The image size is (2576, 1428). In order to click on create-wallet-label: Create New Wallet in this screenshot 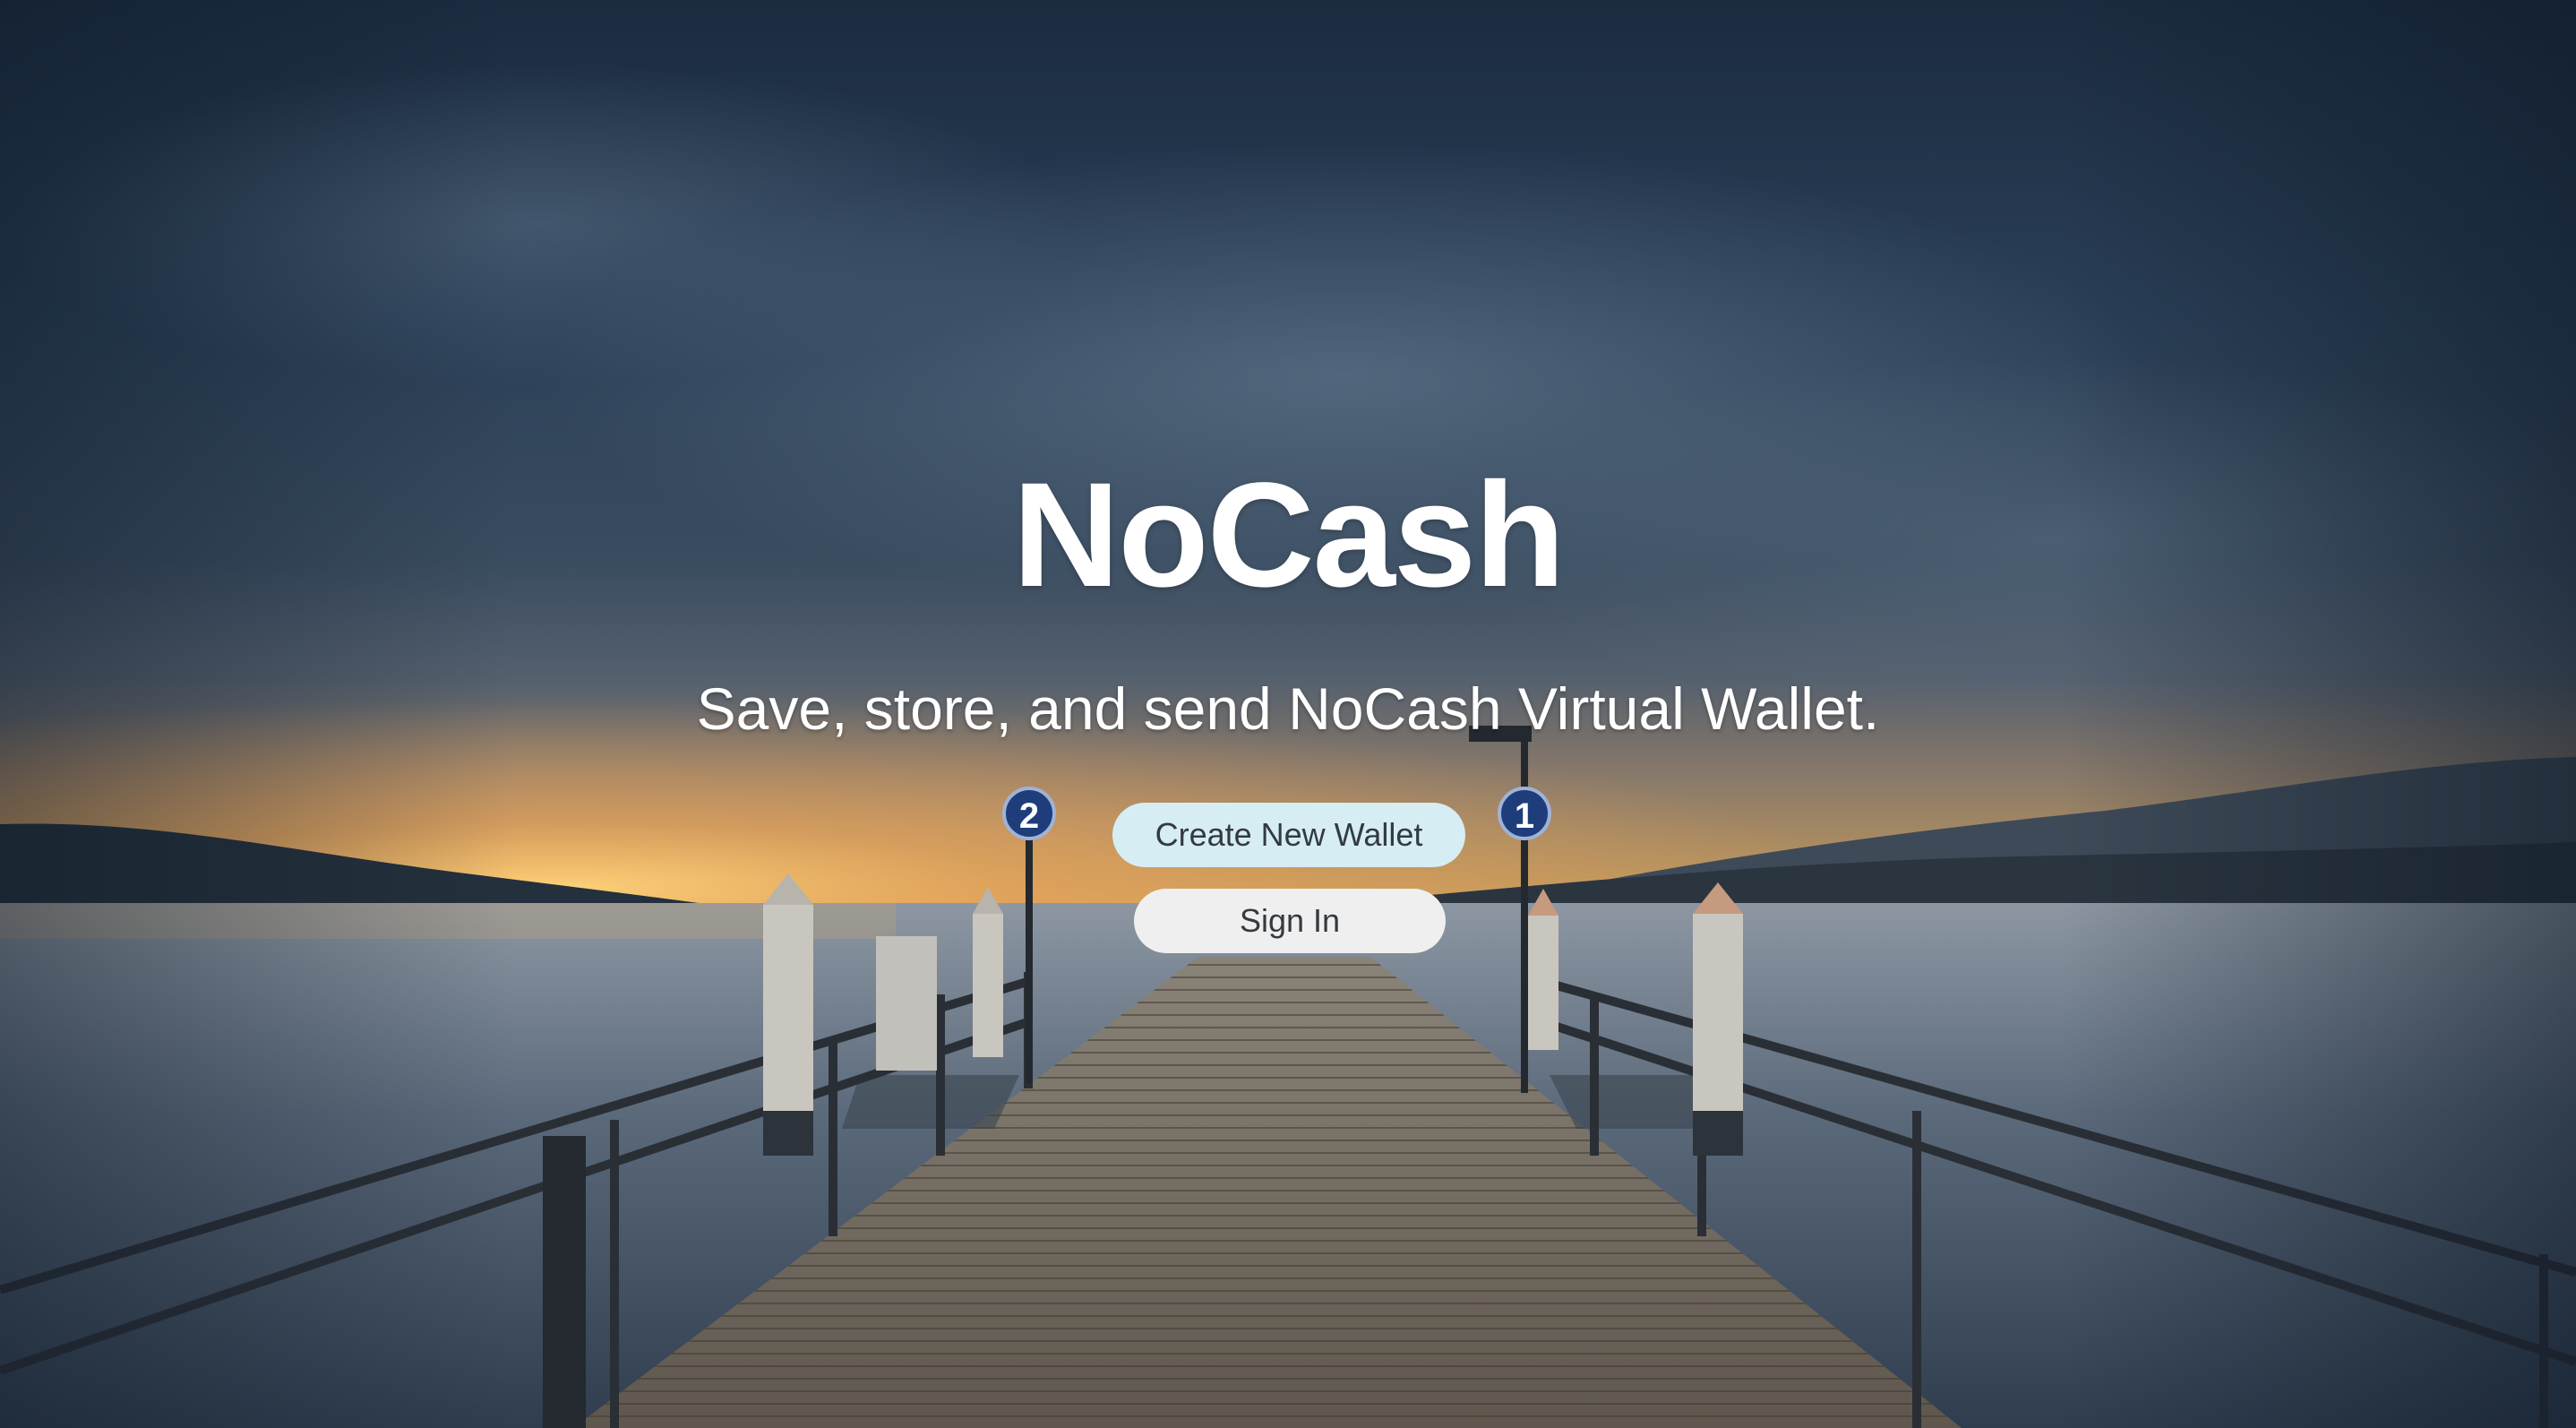, I will do `click(1289, 834)`.